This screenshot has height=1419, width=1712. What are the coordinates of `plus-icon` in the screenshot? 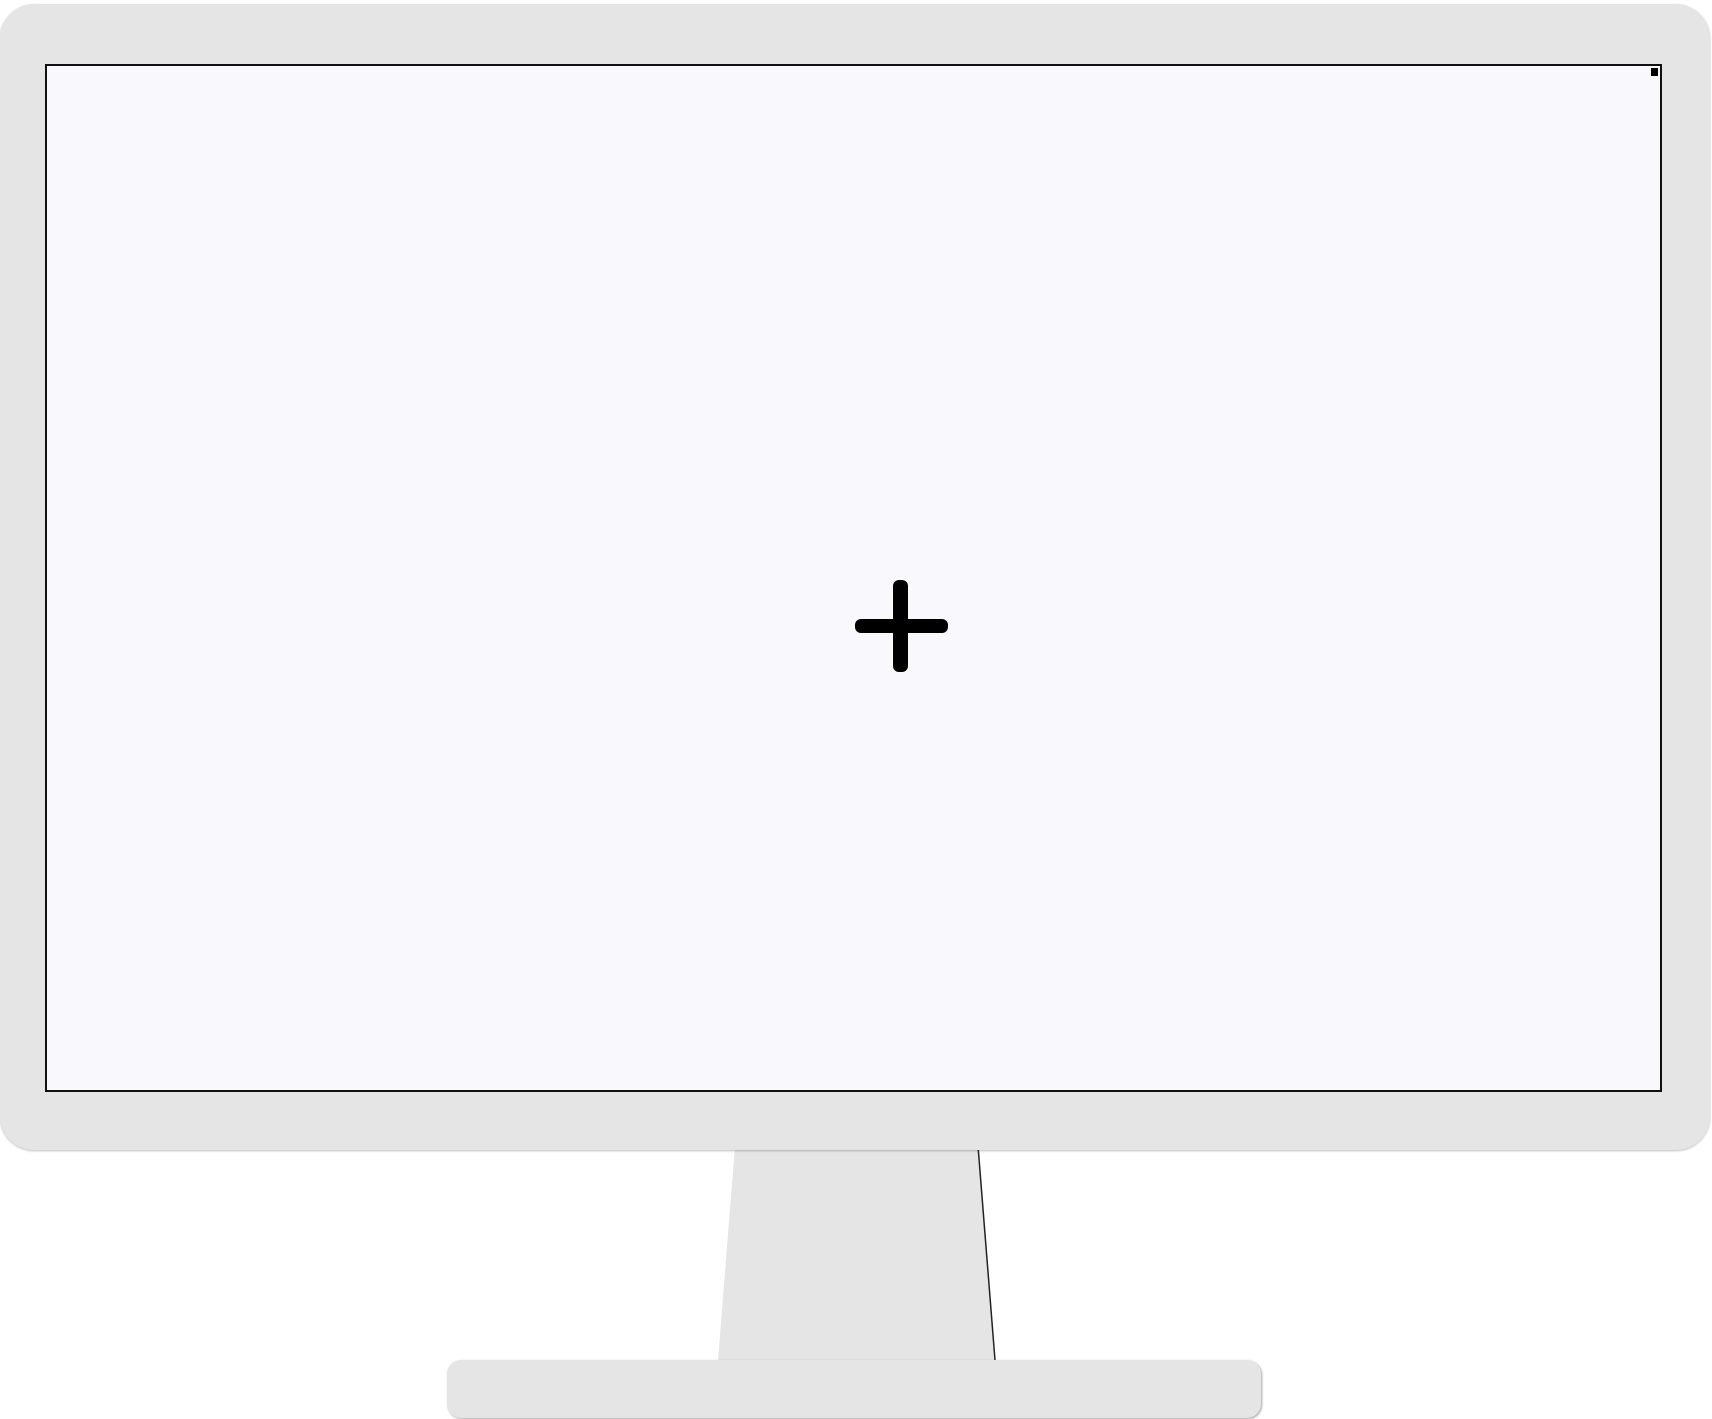 It's located at (901, 626).